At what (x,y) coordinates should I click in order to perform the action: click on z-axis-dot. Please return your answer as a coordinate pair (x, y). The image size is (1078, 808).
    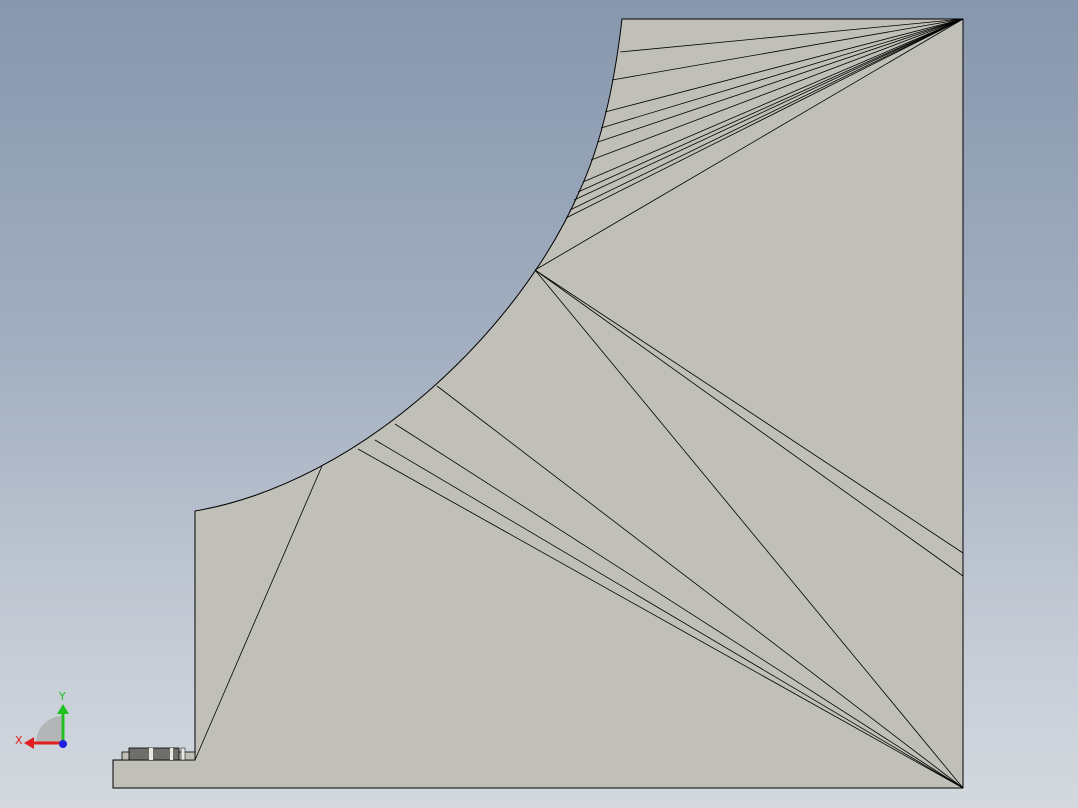
    Looking at the image, I should click on (63, 744).